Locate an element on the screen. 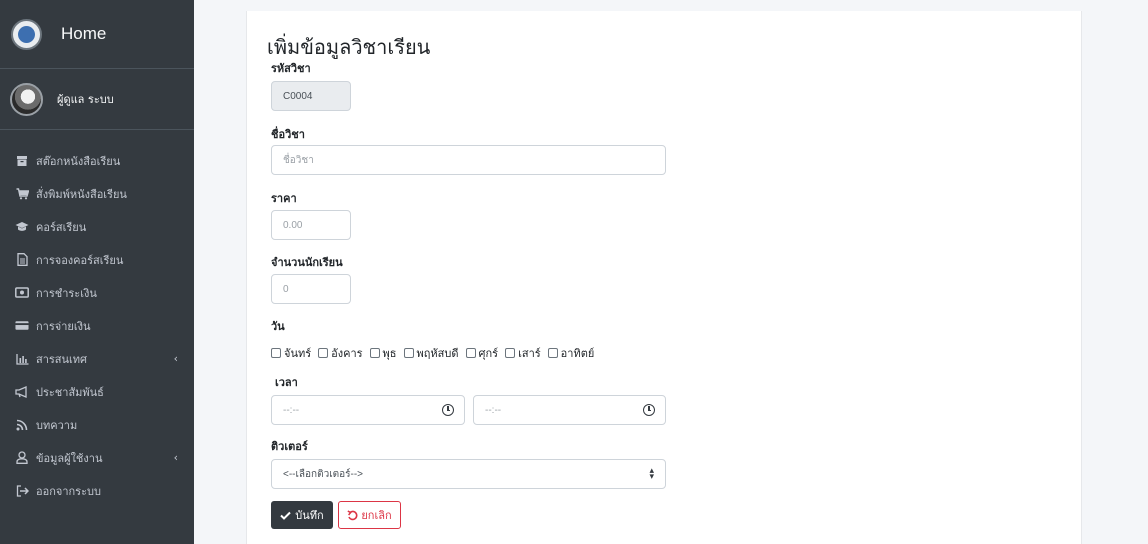 The height and width of the screenshot is (544, 1148). course-code-value: C0004 is located at coordinates (298, 96).